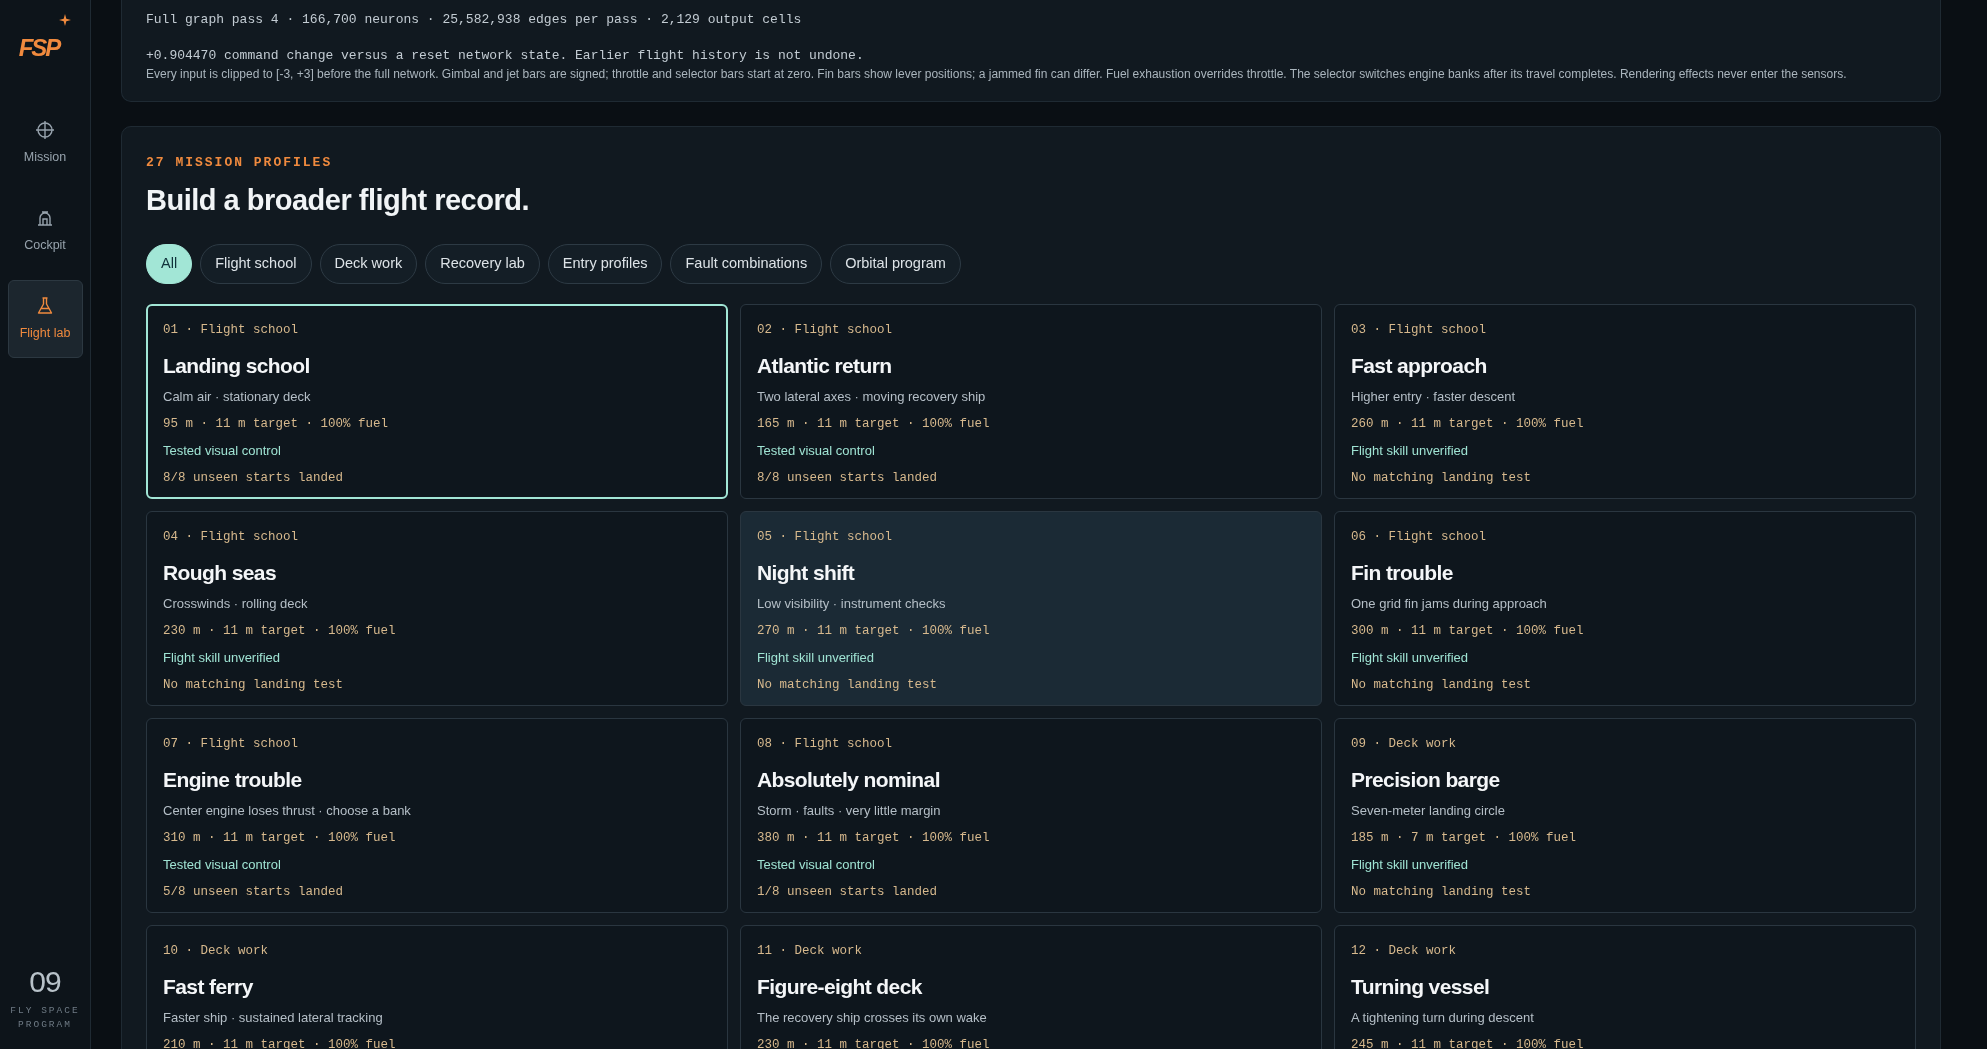 This screenshot has height=1049, width=1987. What do you see at coordinates (1031, 330) in the screenshot?
I see `mission-tag: 02 · Flight school` at bounding box center [1031, 330].